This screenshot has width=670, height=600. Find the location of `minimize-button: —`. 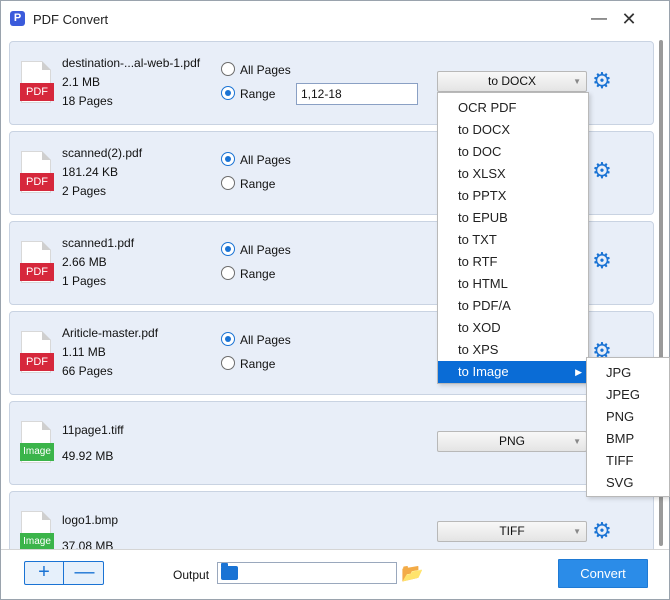

minimize-button: — is located at coordinates (599, 19).